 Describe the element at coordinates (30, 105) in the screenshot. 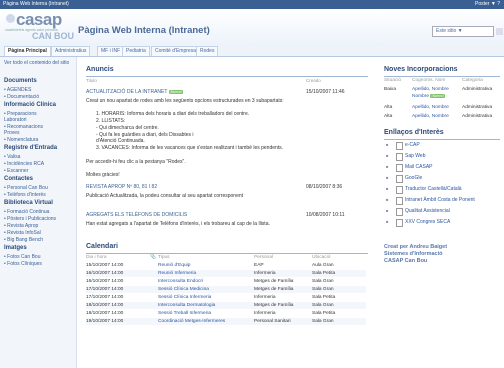

I see `sidebar-heading-informacio-clinica: Informació Clínica` at that location.